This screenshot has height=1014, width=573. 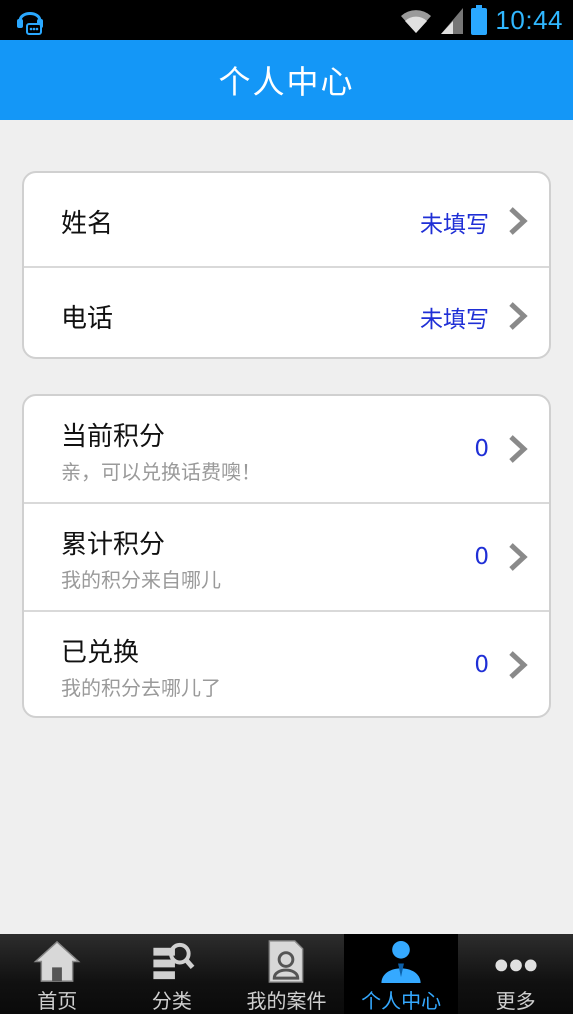 What do you see at coordinates (141, 580) in the screenshot?
I see `total-points-subtitle: 我的积分来自哪儿` at bounding box center [141, 580].